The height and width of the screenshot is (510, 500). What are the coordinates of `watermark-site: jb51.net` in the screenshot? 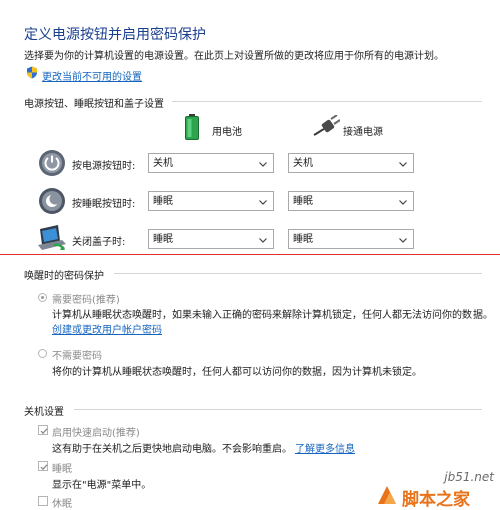 It's located at (469, 477).